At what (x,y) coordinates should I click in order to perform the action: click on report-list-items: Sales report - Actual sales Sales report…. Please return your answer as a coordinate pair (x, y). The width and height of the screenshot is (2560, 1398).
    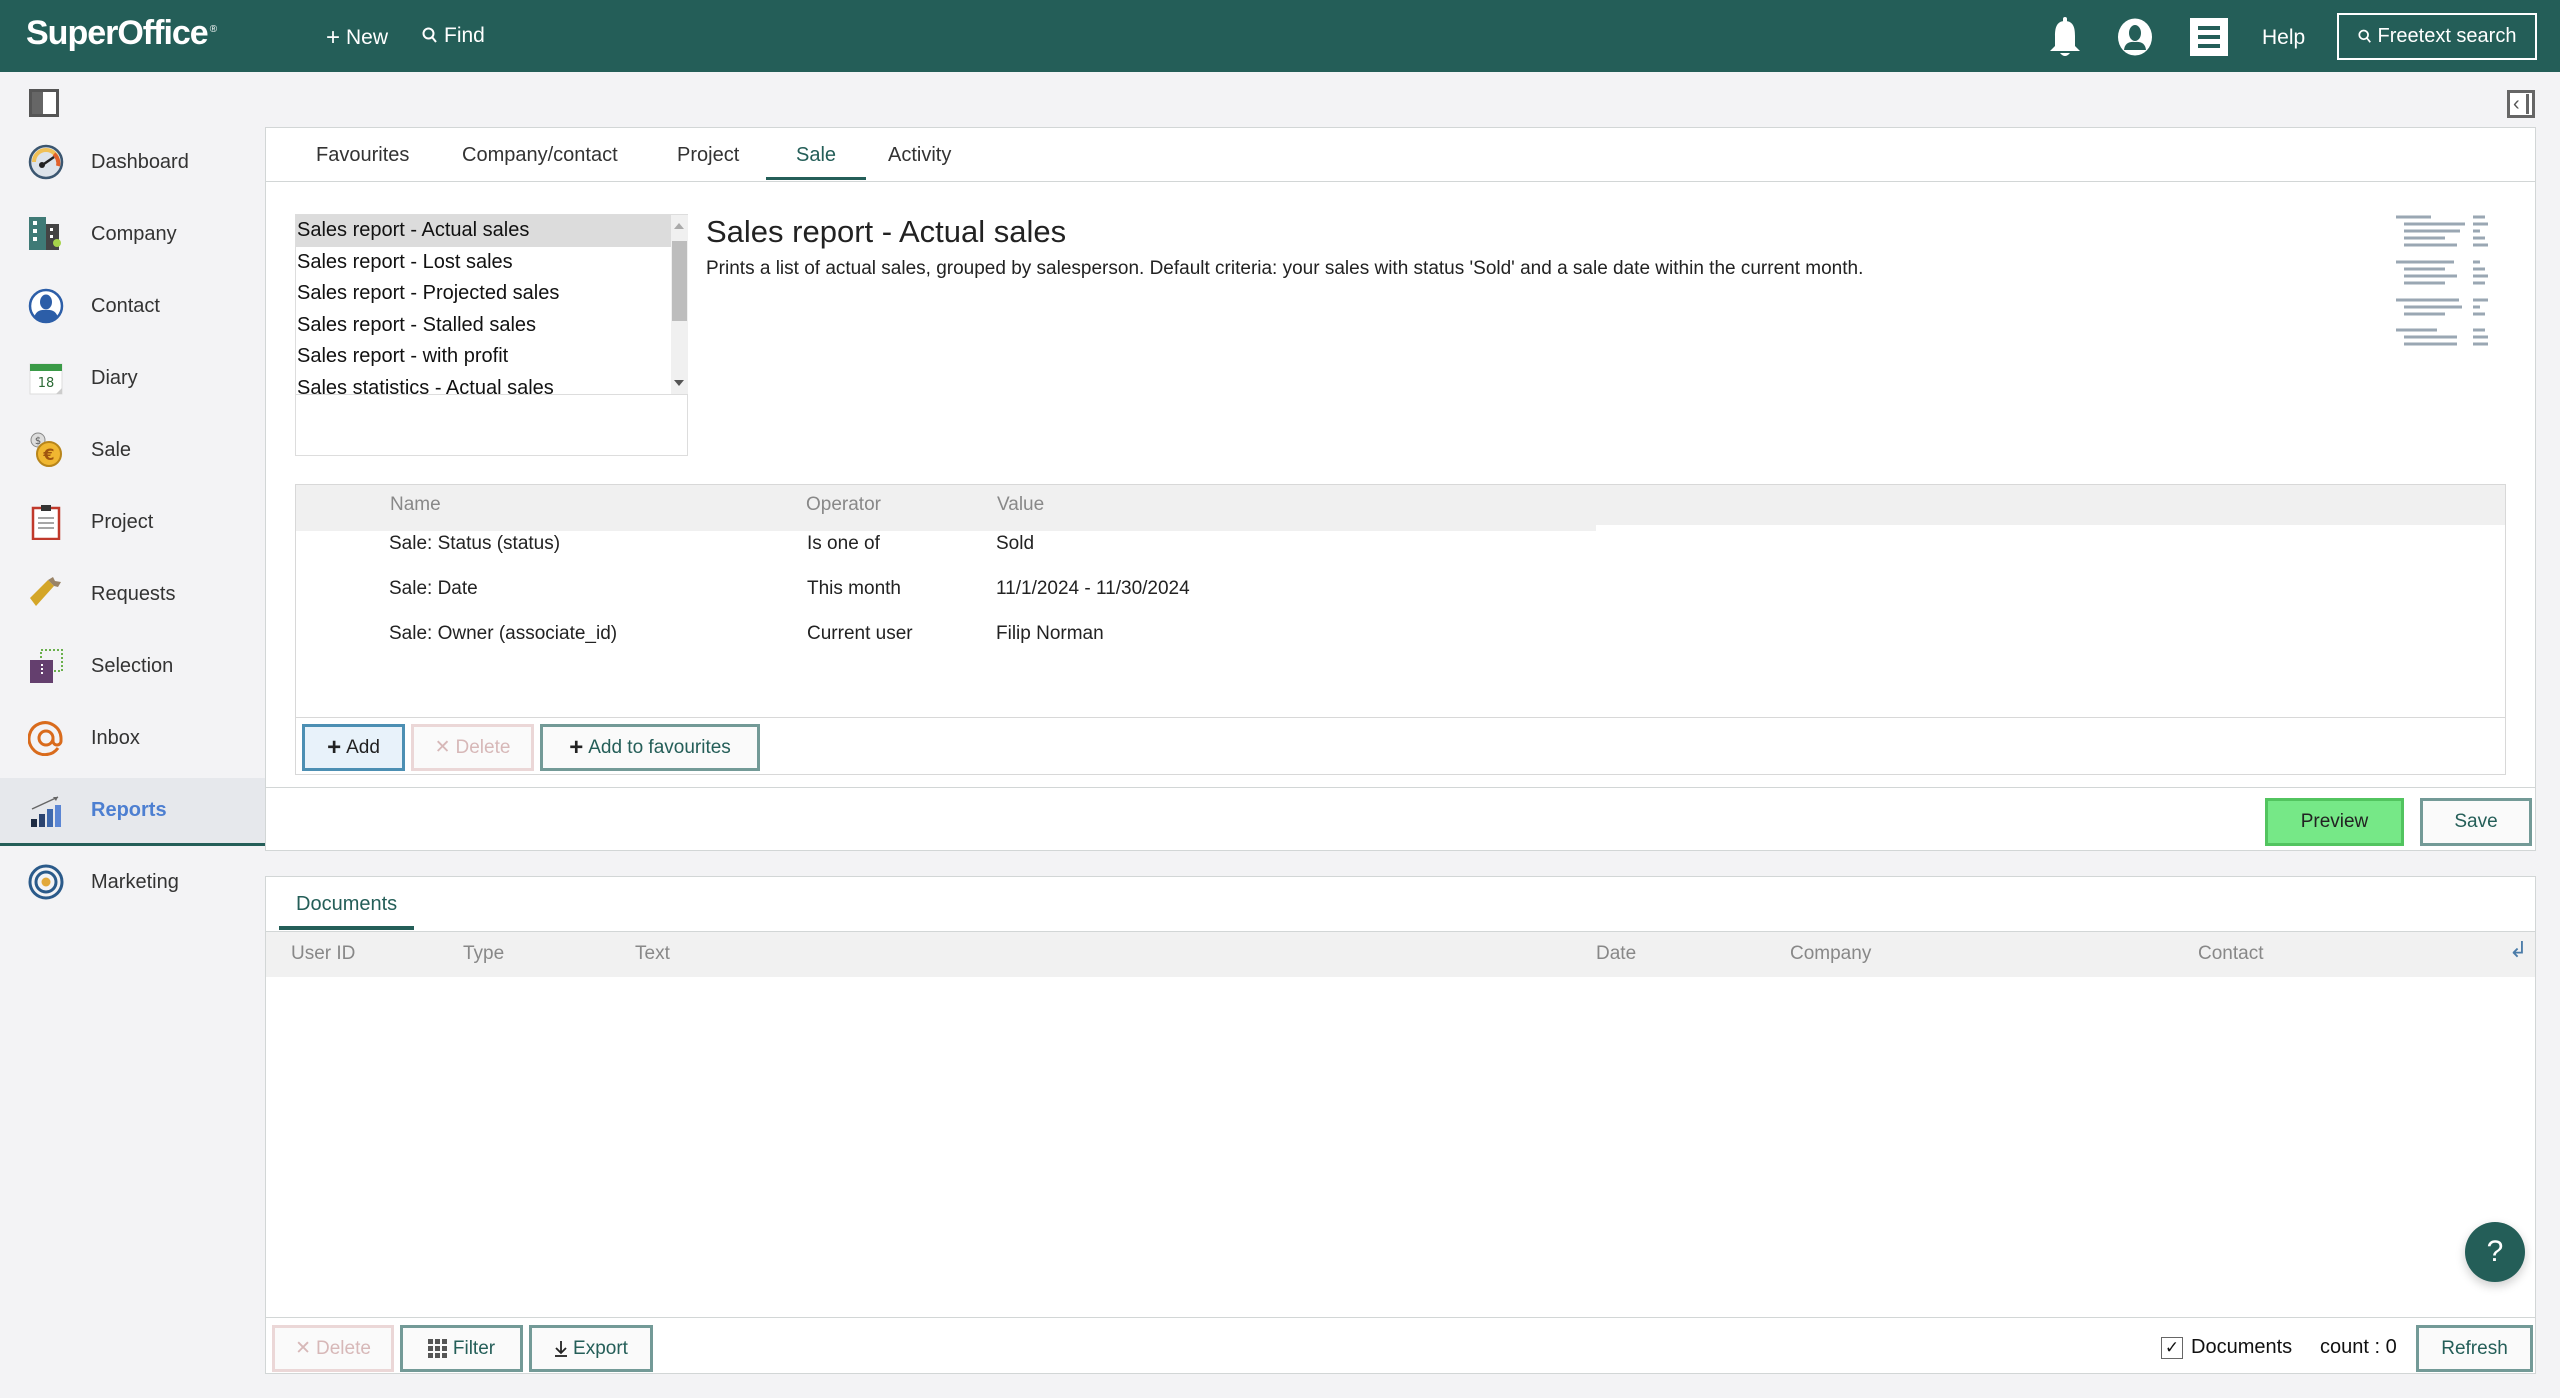
    Looking at the image, I should click on (483, 305).